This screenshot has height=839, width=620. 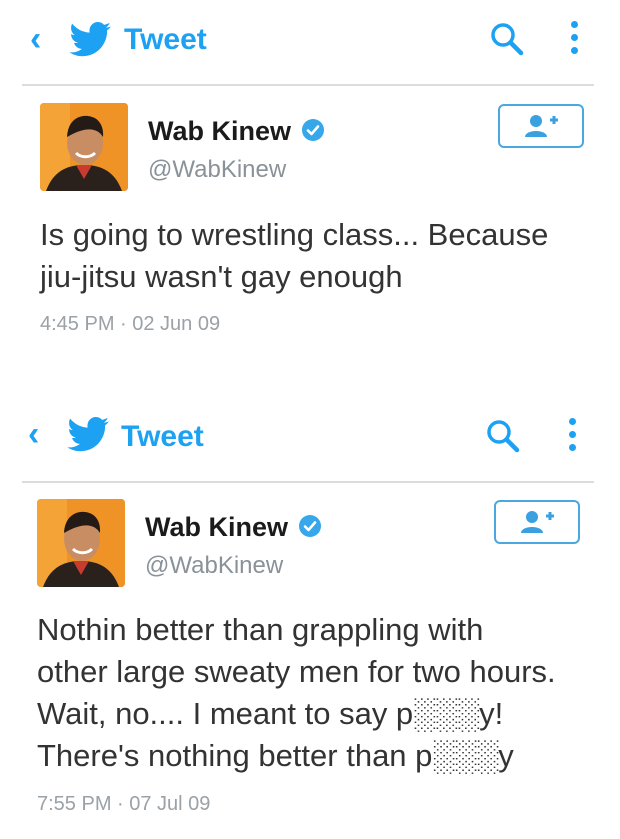 I want to click on tweet-text-line: jiu-jitsu wasn't gay enough, so click(x=221, y=276).